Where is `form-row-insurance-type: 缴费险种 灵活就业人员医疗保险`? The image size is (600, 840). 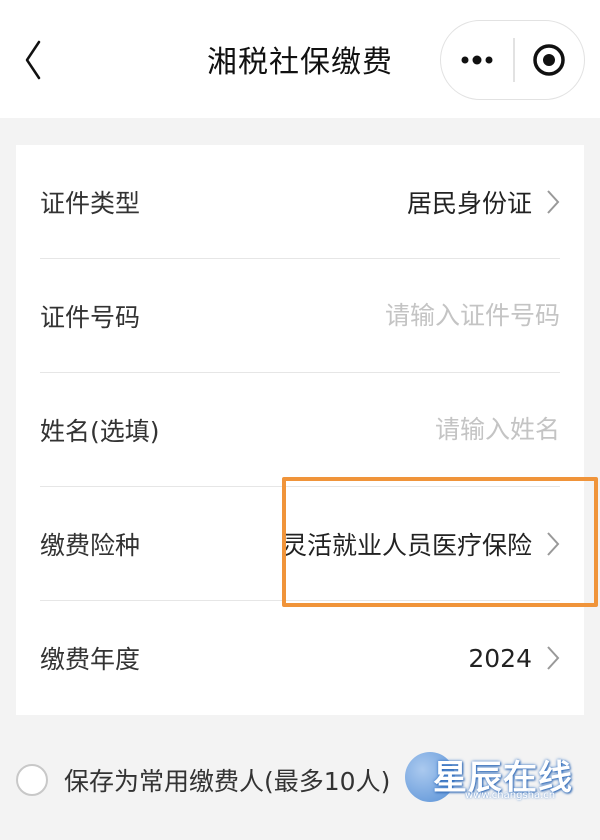
form-row-insurance-type: 缴费险种 灵活就业人员医疗保险 is located at coordinates (300, 544).